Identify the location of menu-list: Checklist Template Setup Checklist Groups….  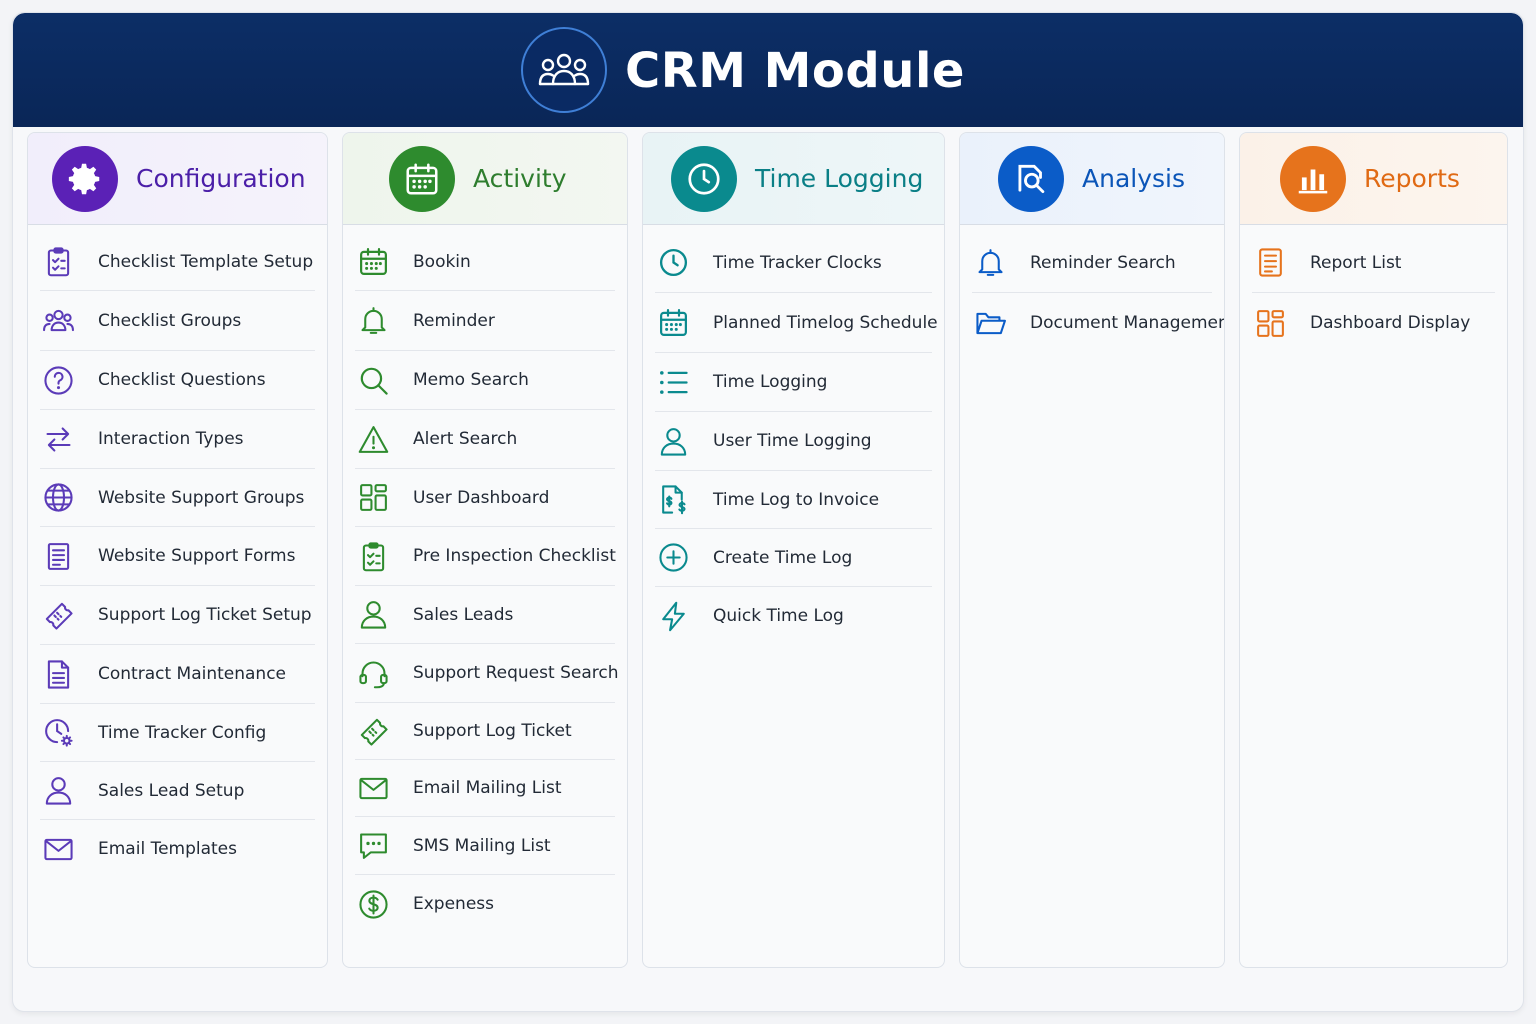
(177, 551).